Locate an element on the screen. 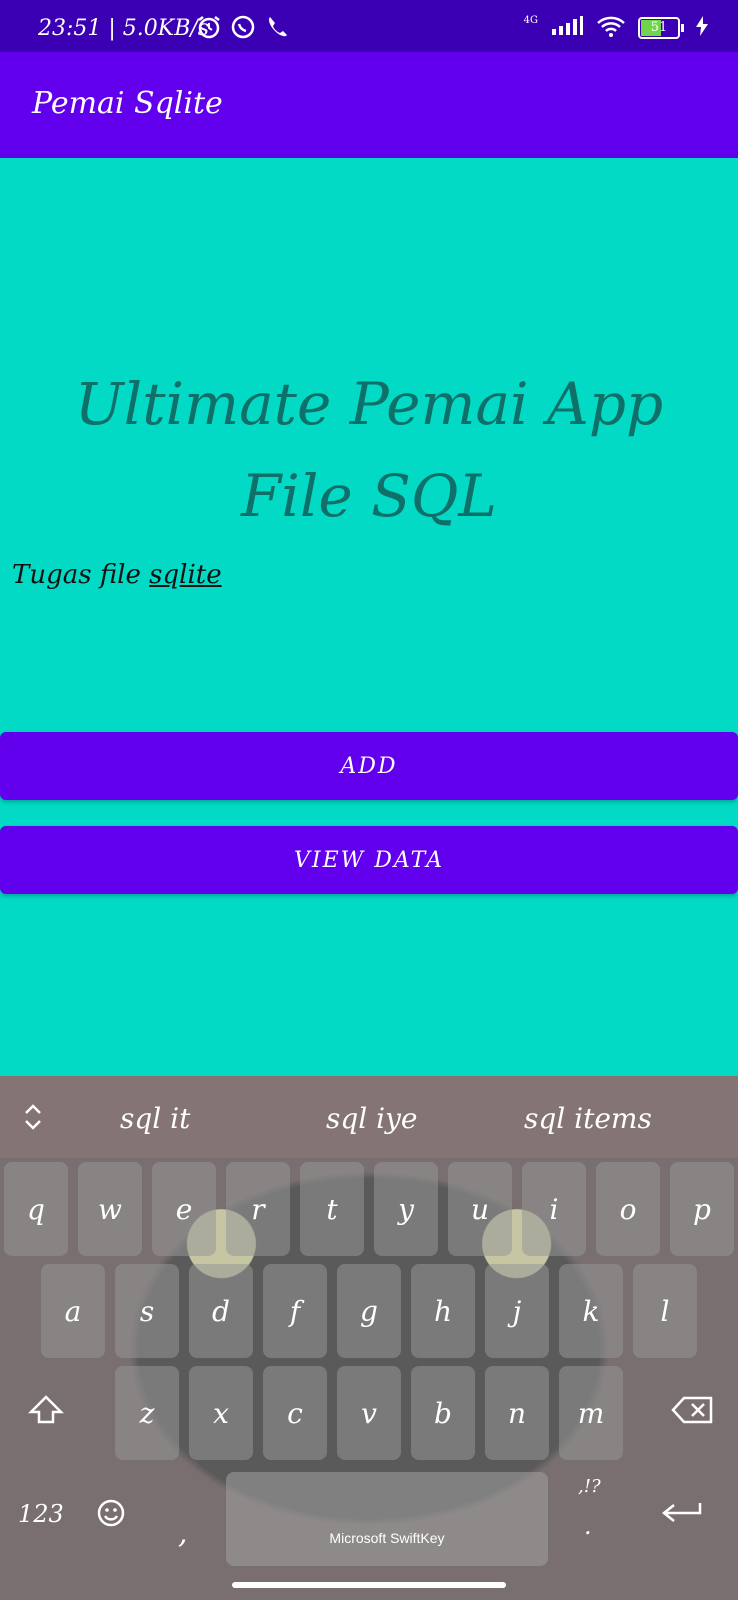 The height and width of the screenshot is (1600, 738). signal-icon is located at coordinates (567, 28).